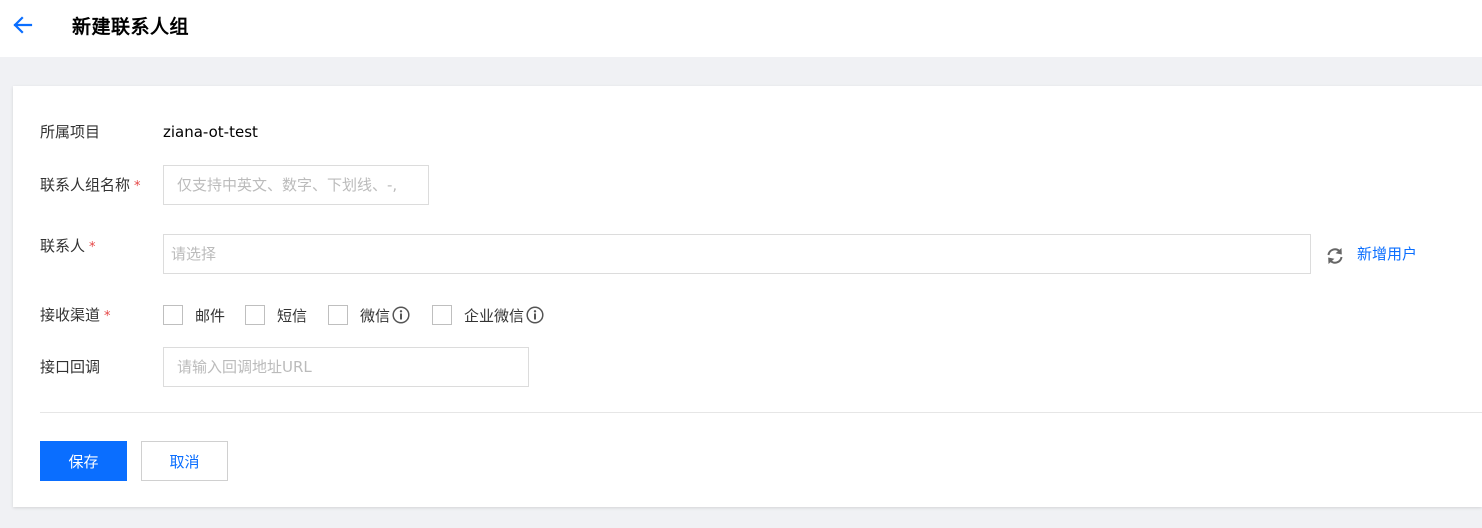 The width and height of the screenshot is (1482, 528). What do you see at coordinates (255, 315) in the screenshot?
I see `sms-checkbox` at bounding box center [255, 315].